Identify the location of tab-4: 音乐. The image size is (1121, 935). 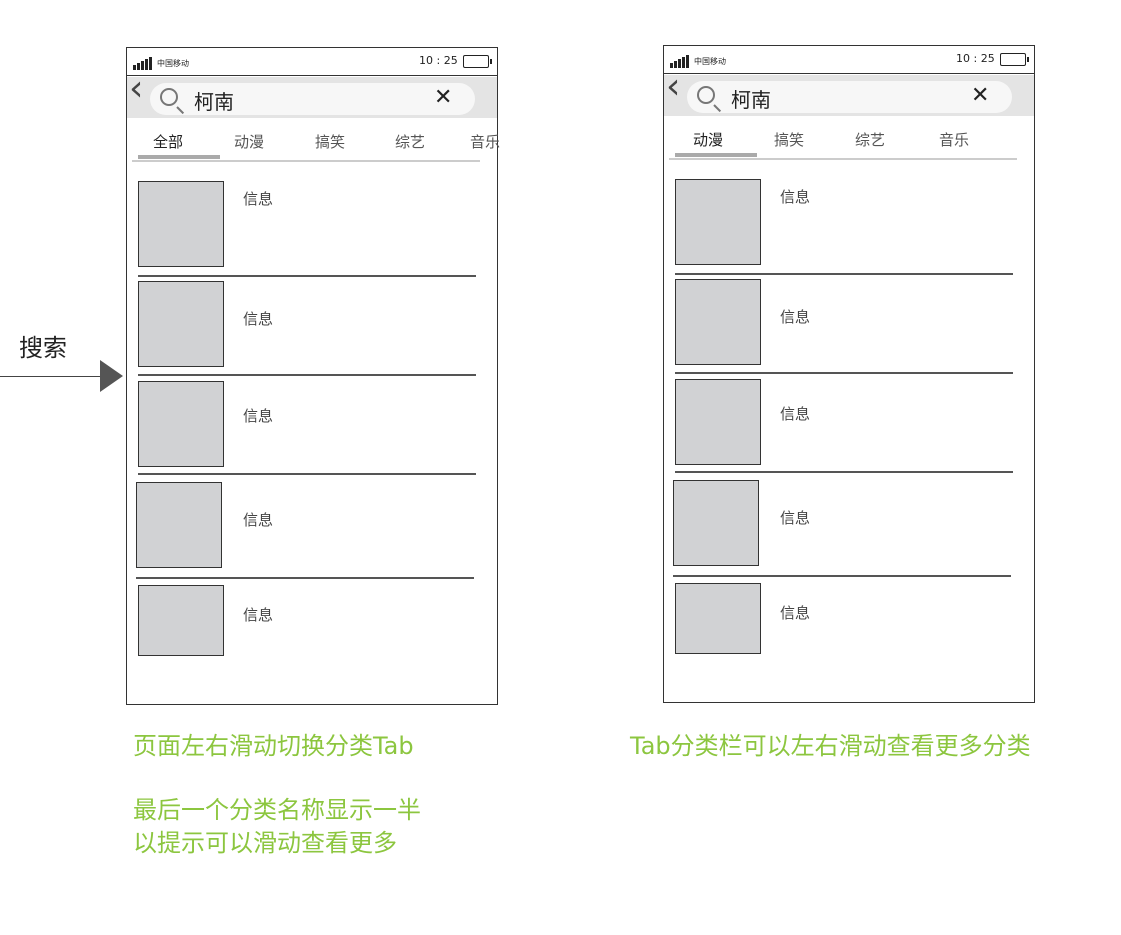
(485, 141).